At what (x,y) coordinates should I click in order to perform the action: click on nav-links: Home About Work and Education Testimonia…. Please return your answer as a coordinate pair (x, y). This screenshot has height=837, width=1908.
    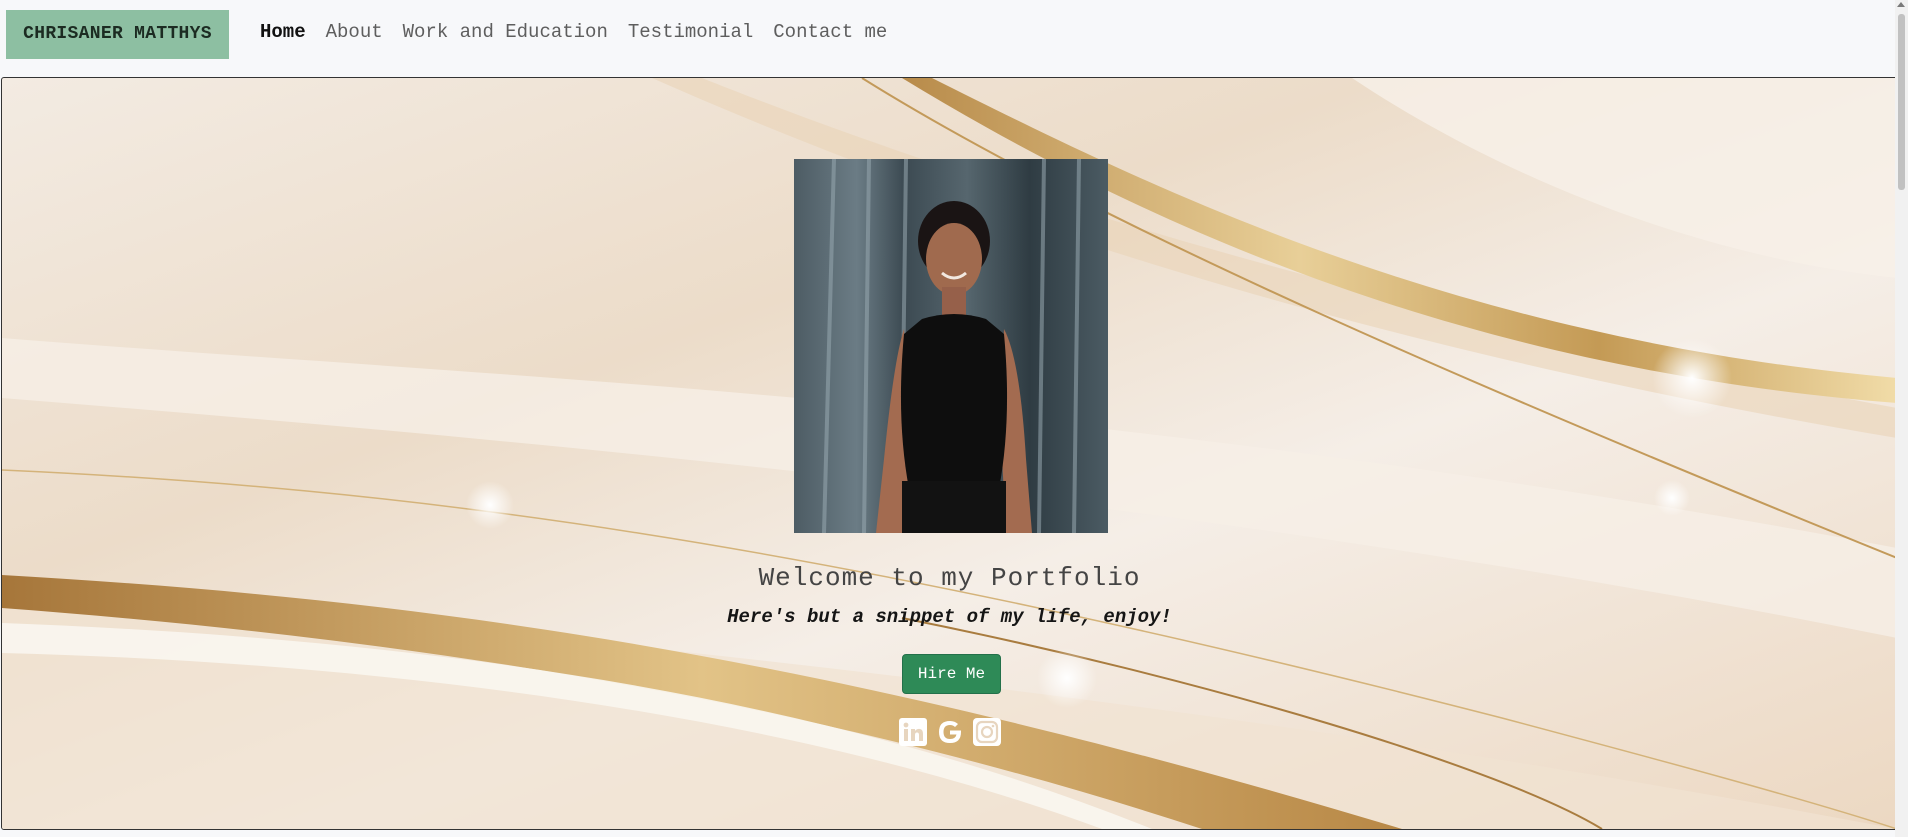
    Looking at the image, I should click on (583, 32).